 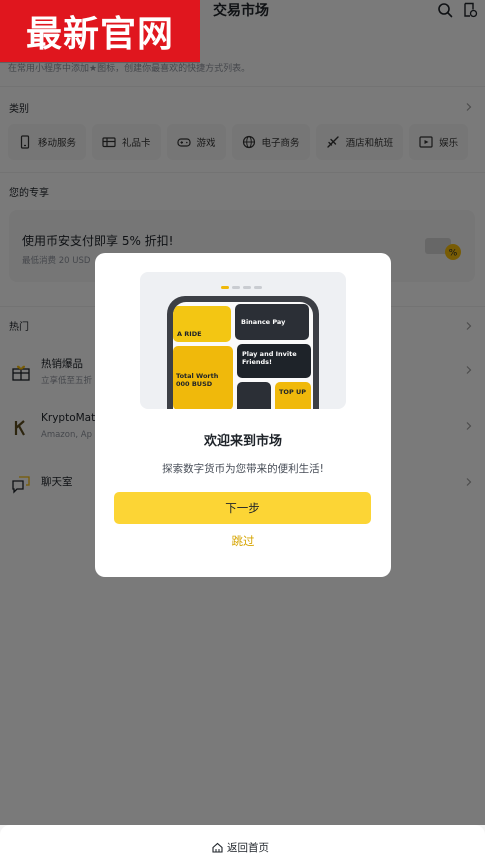 I want to click on home-icon, so click(x=217, y=847).